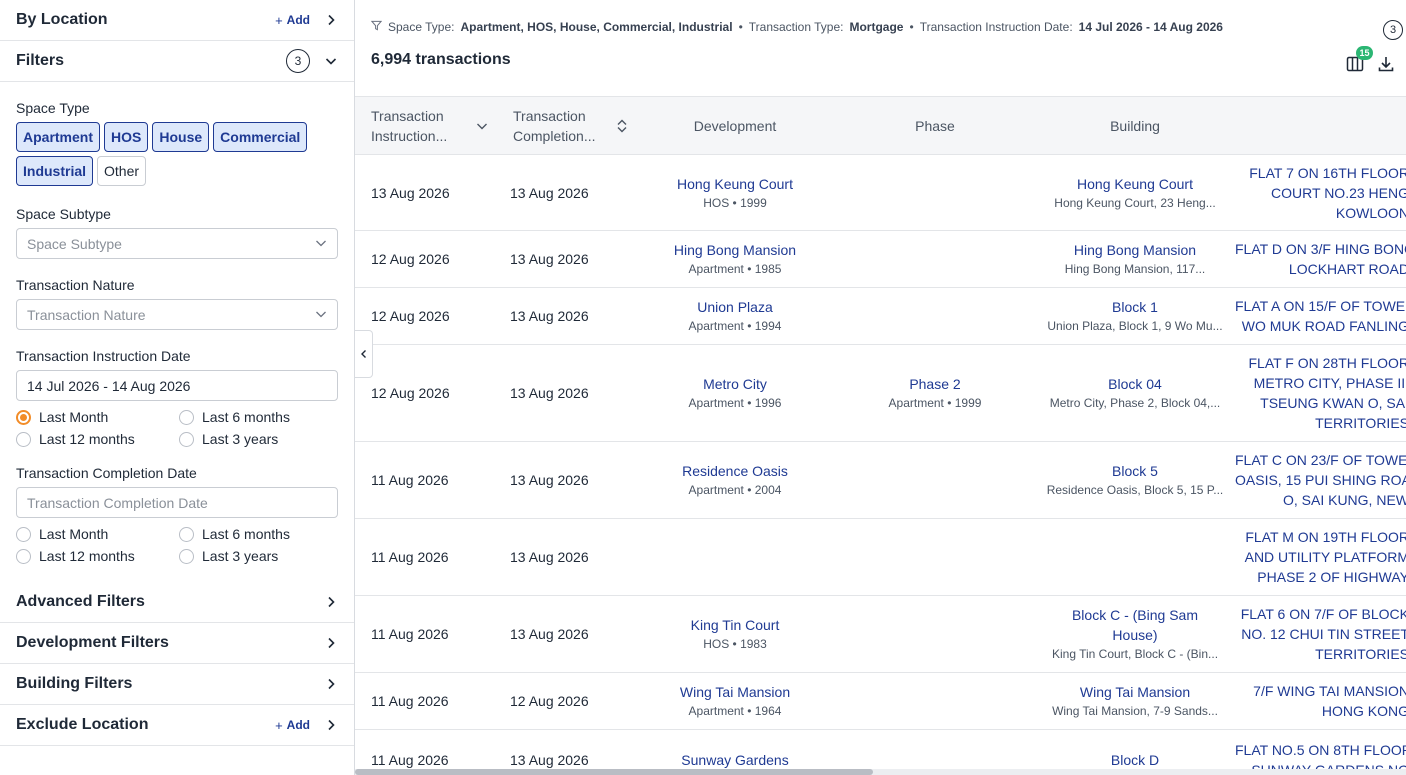 The height and width of the screenshot is (775, 1406). What do you see at coordinates (1135, 384) in the screenshot?
I see `building-link: Block 04` at bounding box center [1135, 384].